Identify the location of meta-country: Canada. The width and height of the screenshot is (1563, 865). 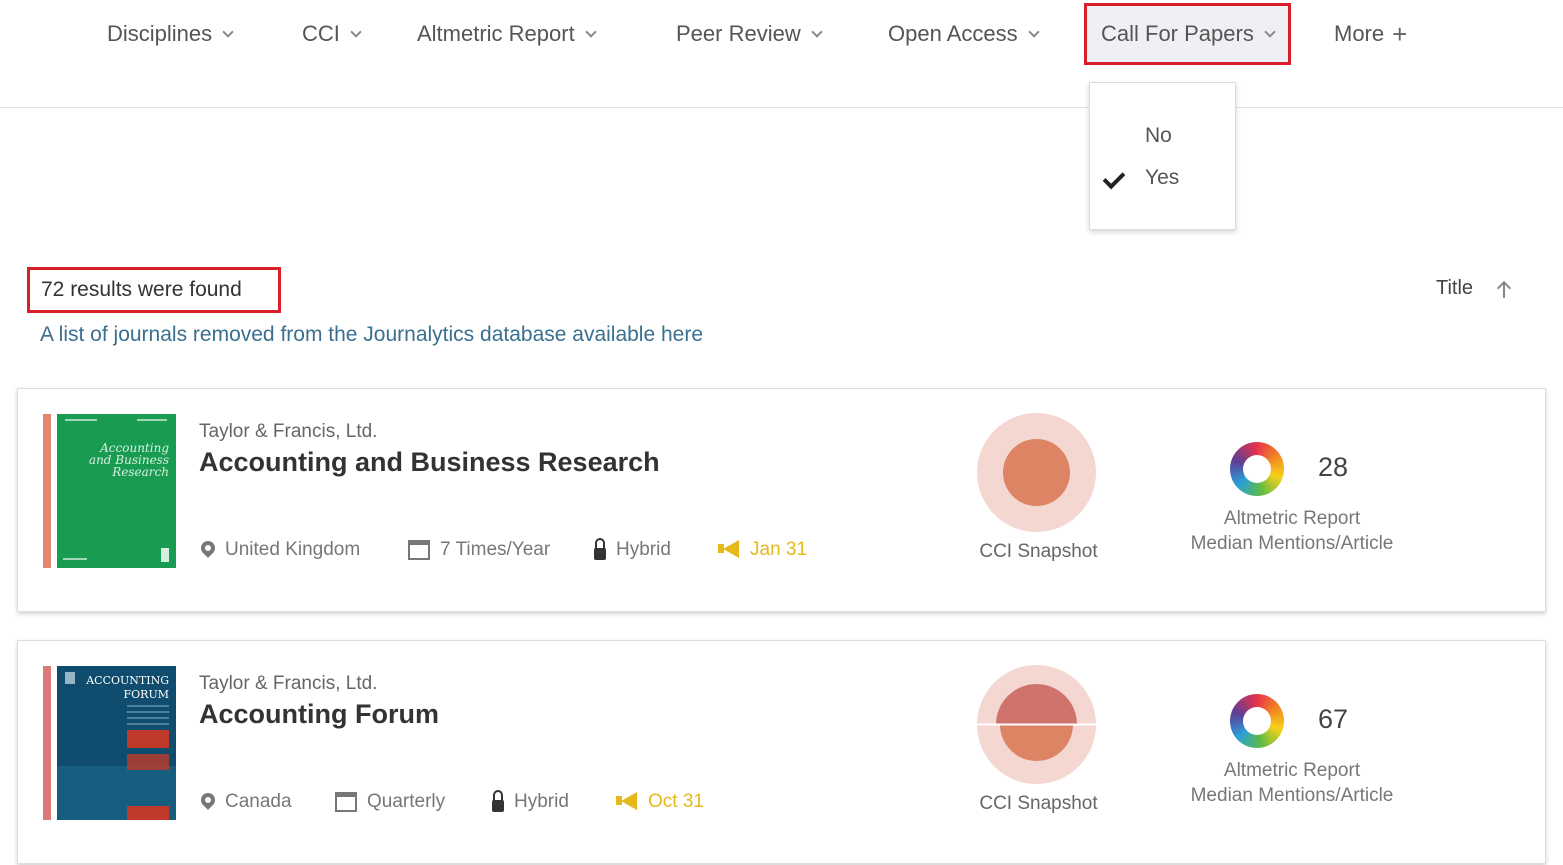
(245, 801).